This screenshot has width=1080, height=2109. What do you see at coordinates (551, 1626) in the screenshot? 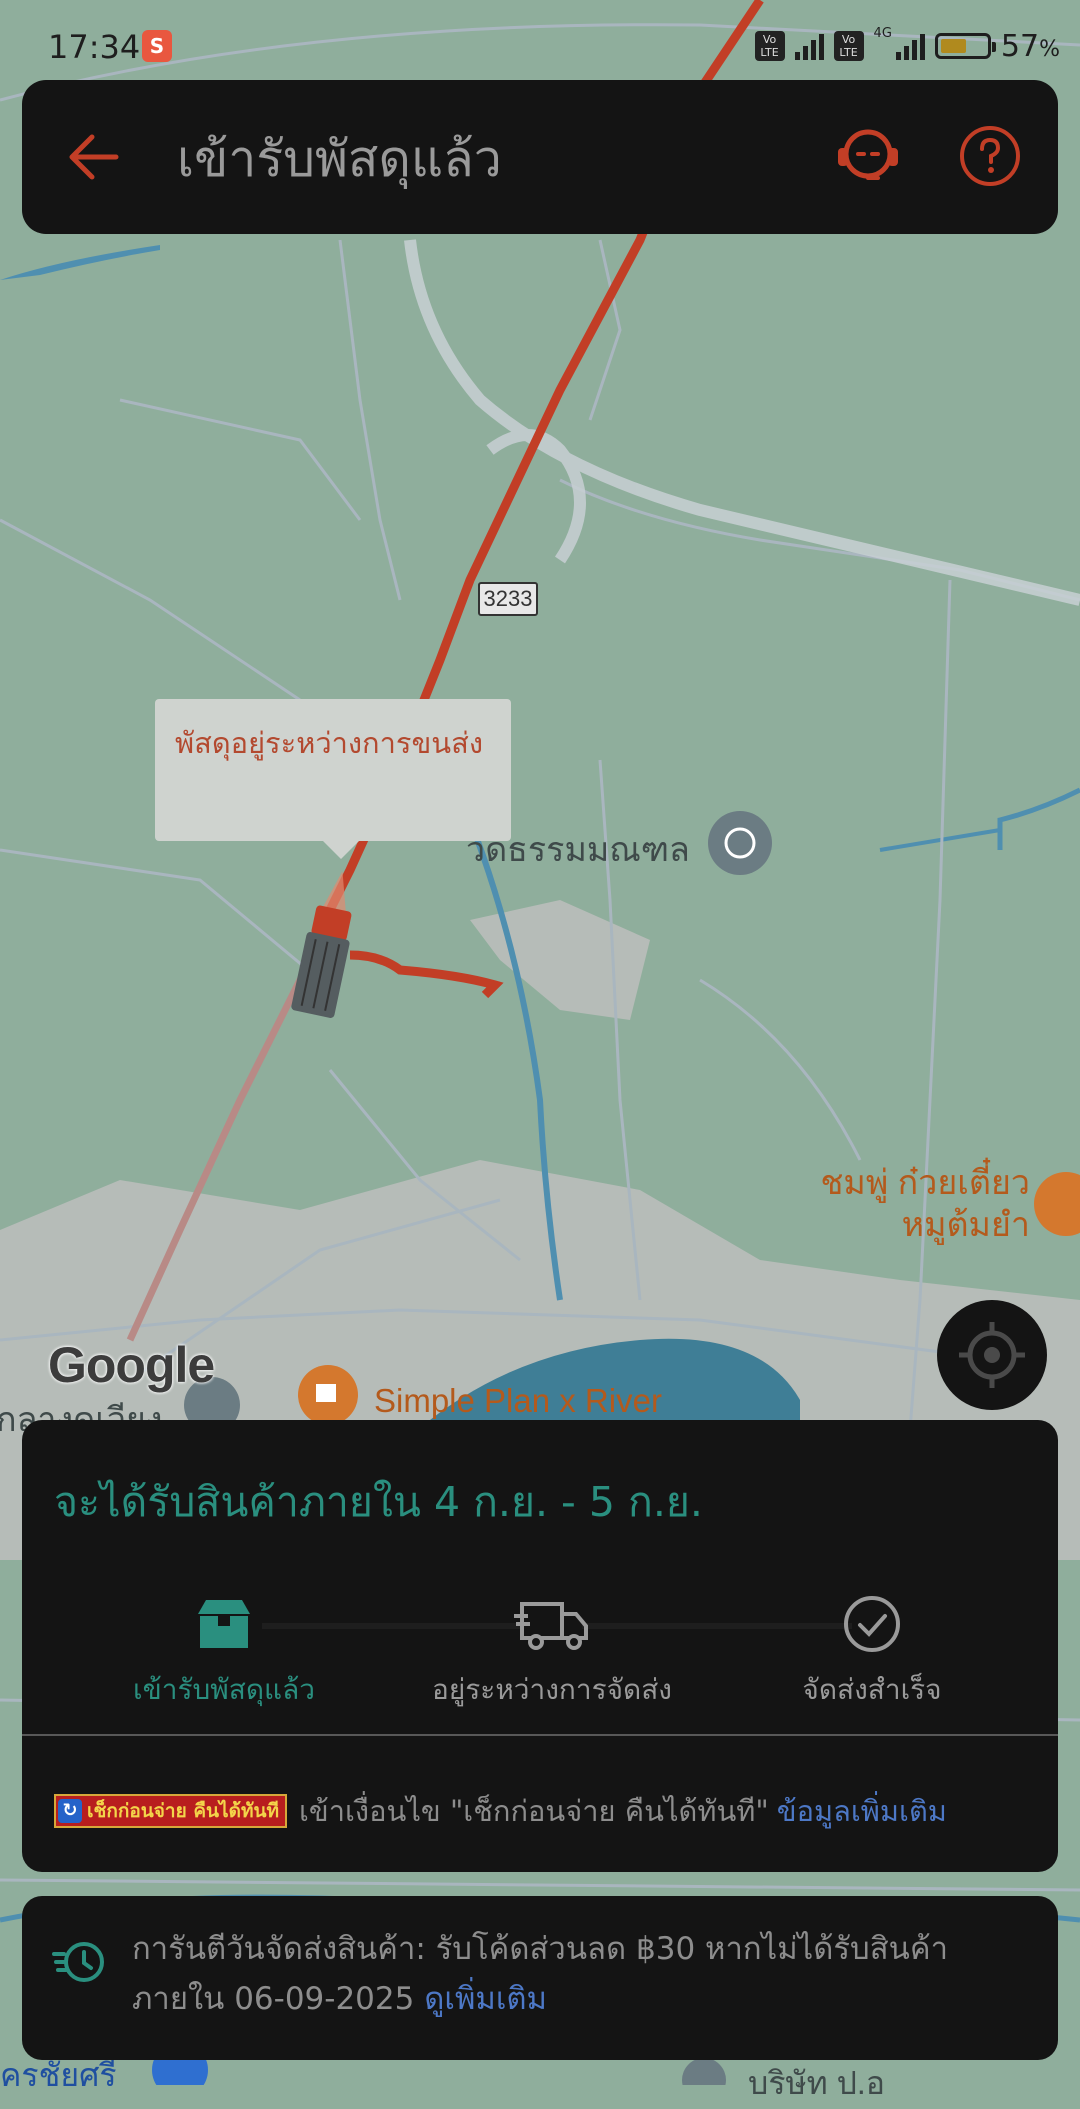
I see `delivery-truck-icon` at bounding box center [551, 1626].